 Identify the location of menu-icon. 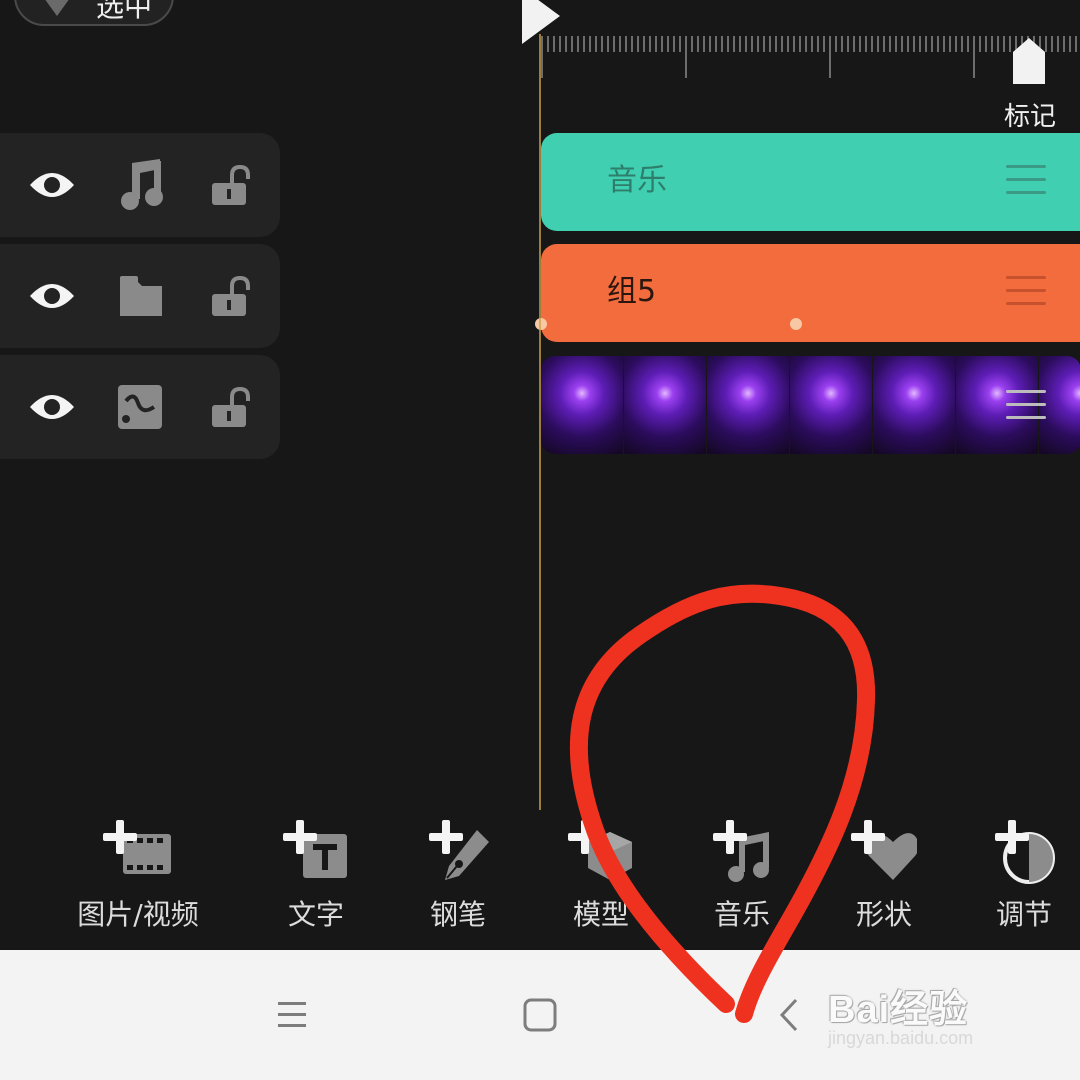
(291, 1015).